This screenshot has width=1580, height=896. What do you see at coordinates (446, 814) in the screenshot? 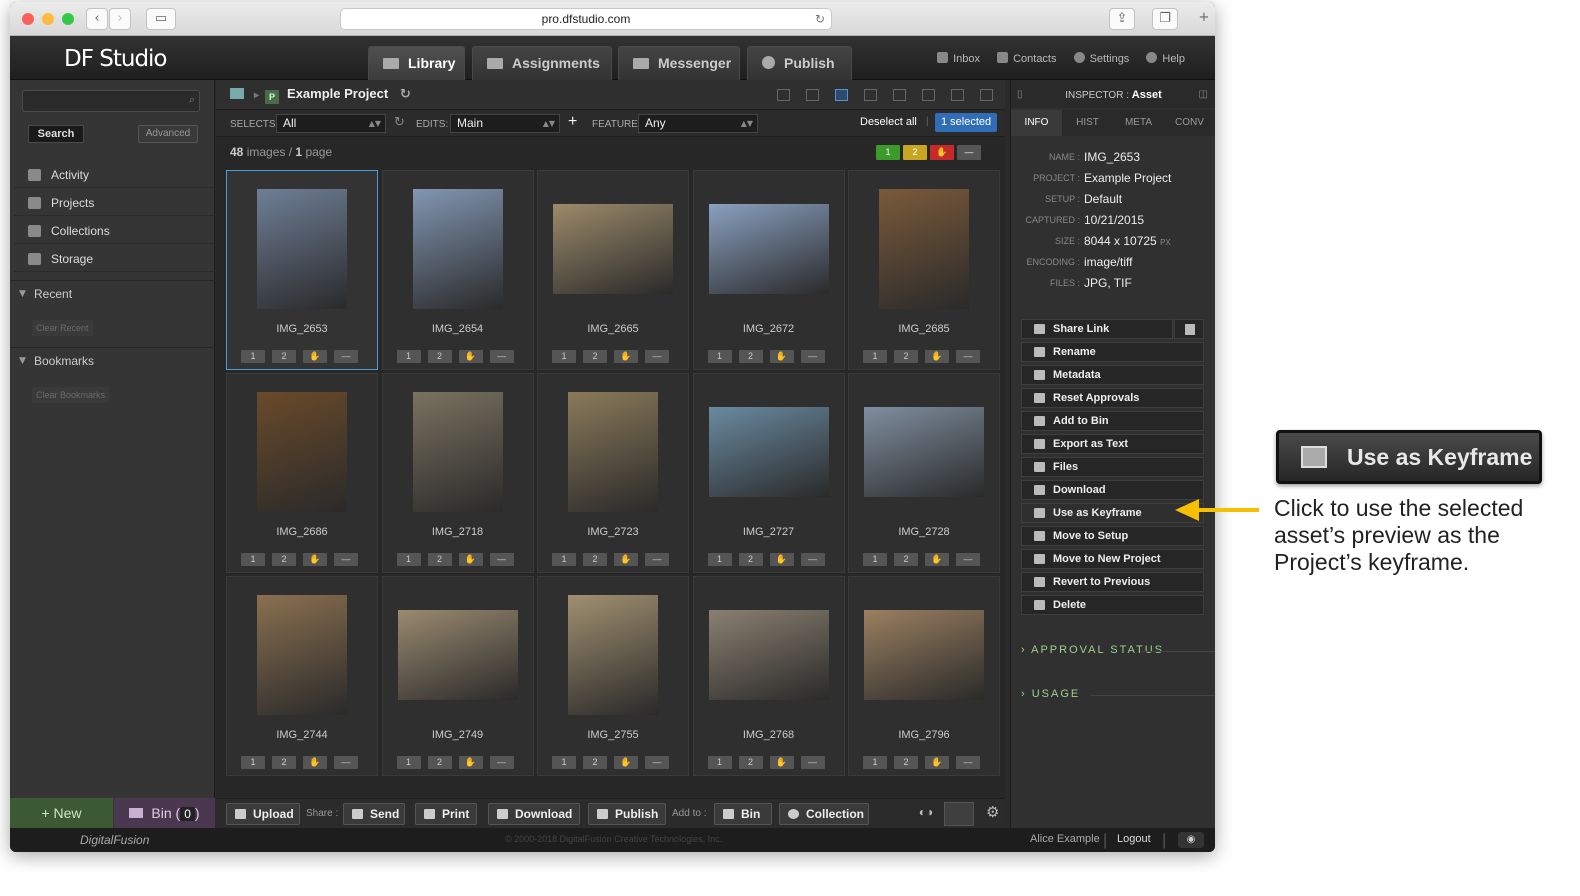
I see `print-button: Print` at bounding box center [446, 814].